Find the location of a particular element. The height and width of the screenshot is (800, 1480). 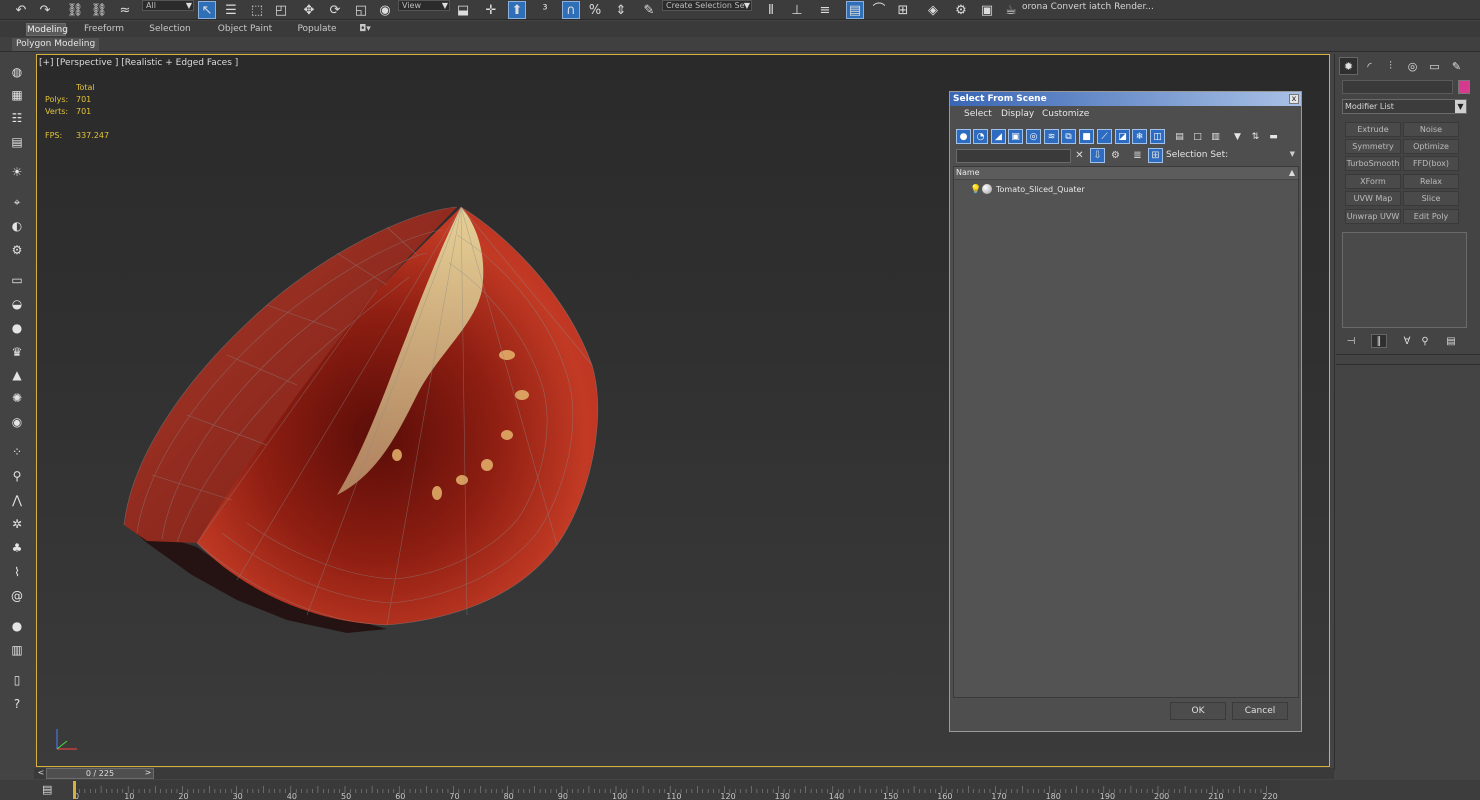

plane-icon: ▭ is located at coordinates (17, 280).